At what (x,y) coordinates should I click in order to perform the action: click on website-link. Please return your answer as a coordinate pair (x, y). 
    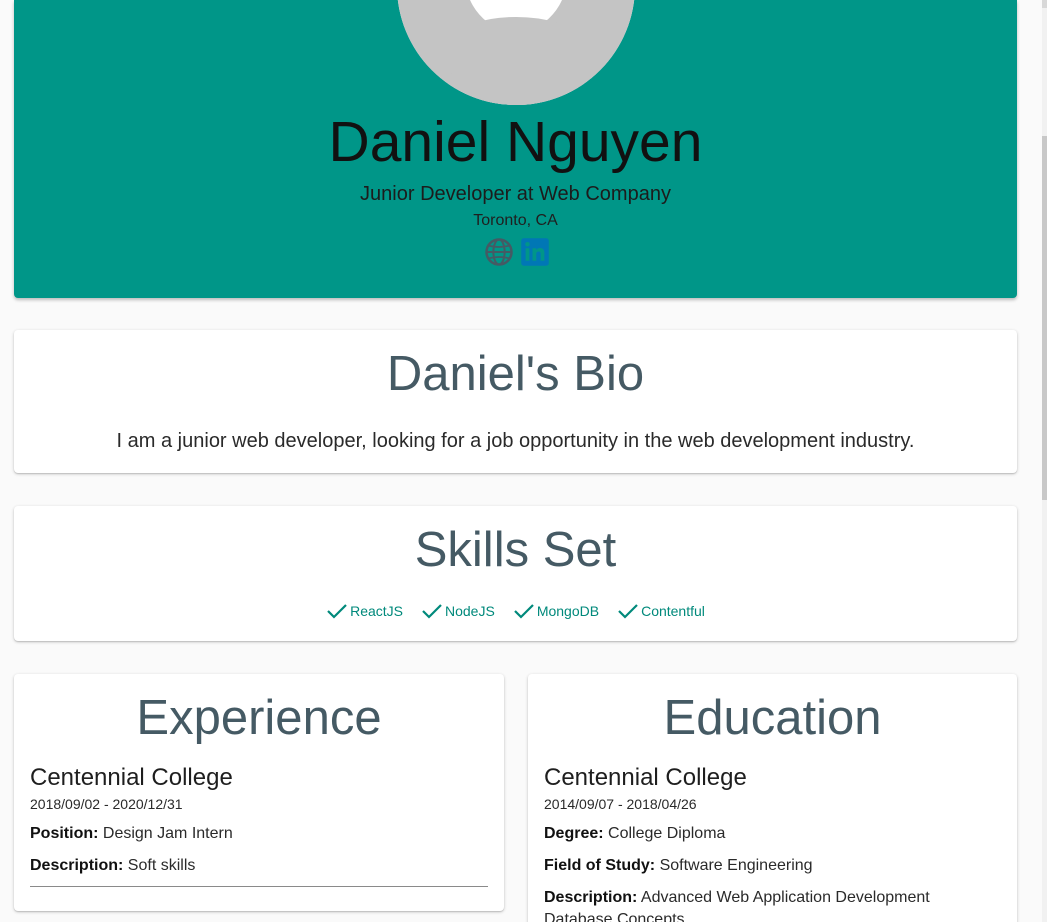
    Looking at the image, I should click on (499, 252).